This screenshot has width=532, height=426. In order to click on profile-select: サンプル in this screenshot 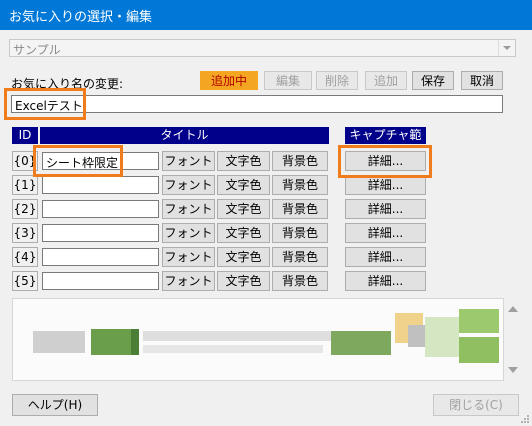, I will do `click(262, 48)`.